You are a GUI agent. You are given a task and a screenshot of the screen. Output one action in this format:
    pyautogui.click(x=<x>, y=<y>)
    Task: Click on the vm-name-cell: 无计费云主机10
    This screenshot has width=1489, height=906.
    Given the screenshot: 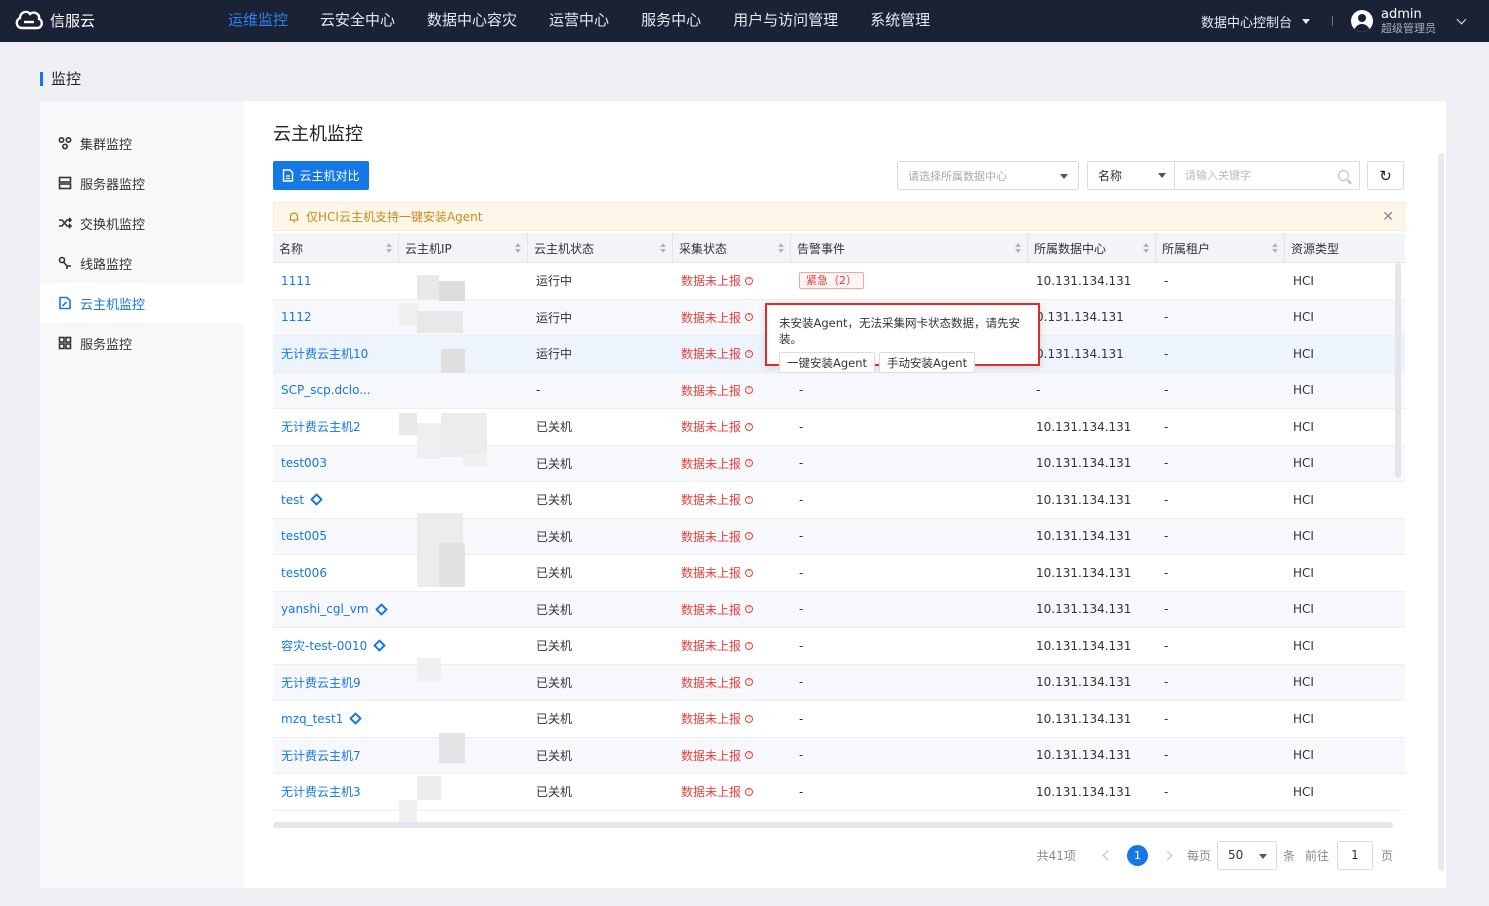 What is the action you would take?
    pyautogui.click(x=336, y=354)
    